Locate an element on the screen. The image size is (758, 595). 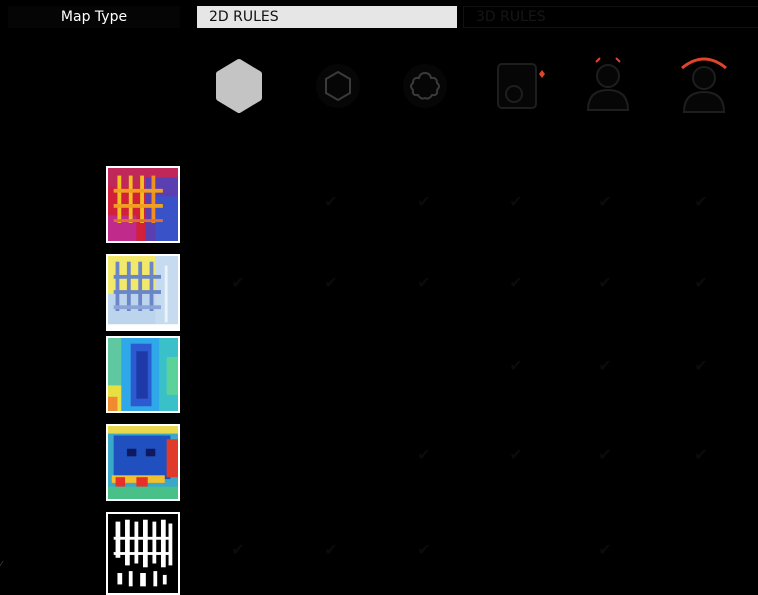
map-thumbnail-heatmap-red-blue is located at coordinates (143, 204).